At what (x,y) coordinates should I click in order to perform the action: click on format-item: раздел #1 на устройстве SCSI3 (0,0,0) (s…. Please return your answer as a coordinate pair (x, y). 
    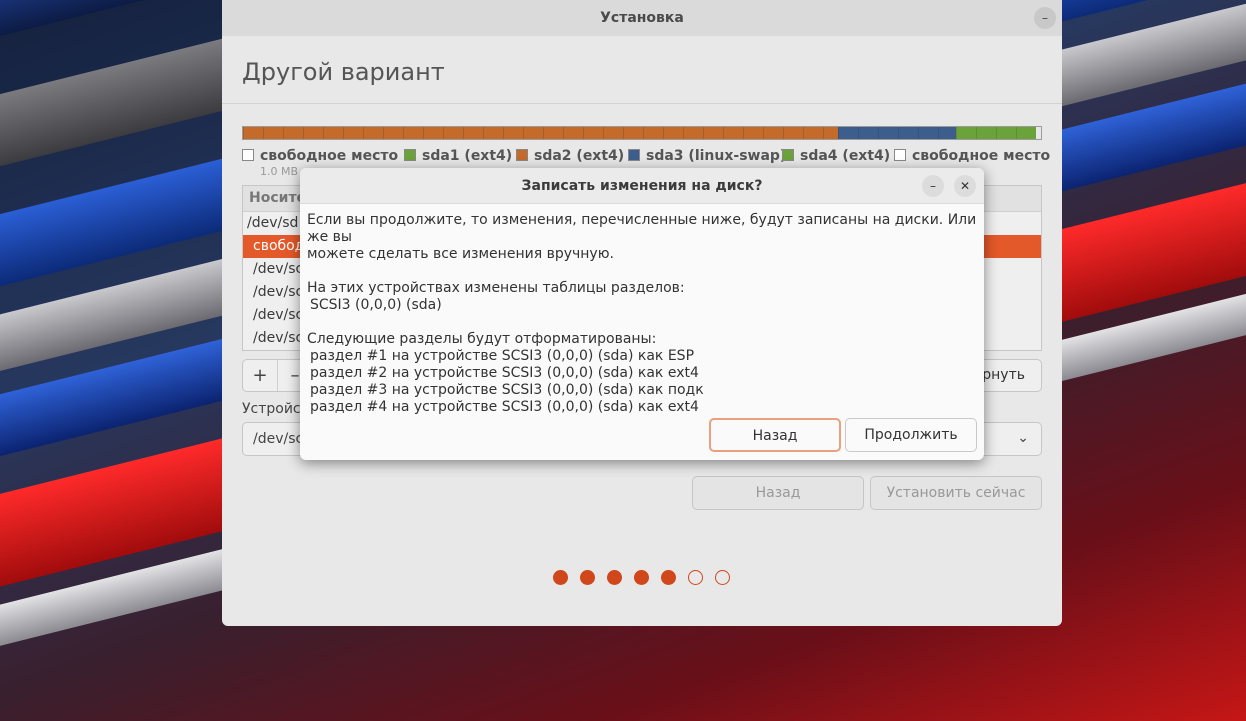
    Looking at the image, I should click on (502, 356).